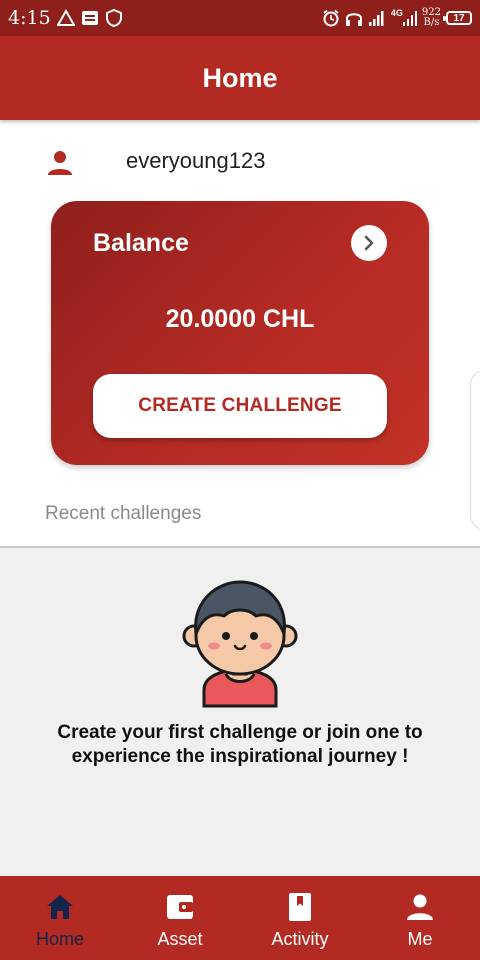 This screenshot has width=480, height=960. I want to click on headphones-icon, so click(354, 18).